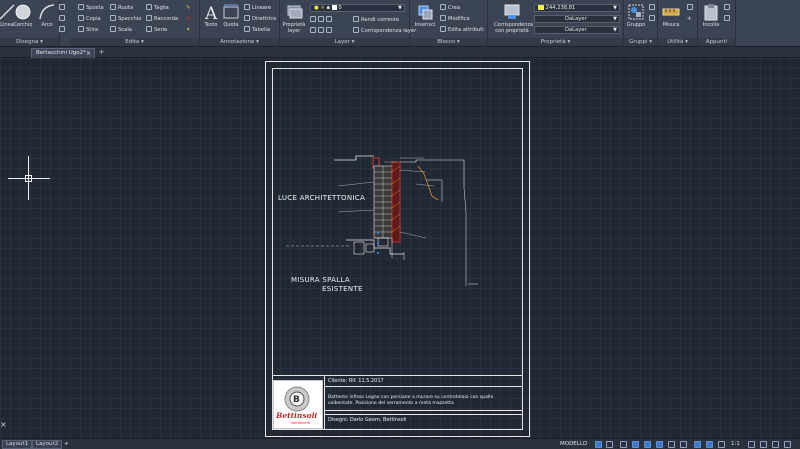  What do you see at coordinates (156, 30) in the screenshot?
I see `array-button: Serie` at bounding box center [156, 30].